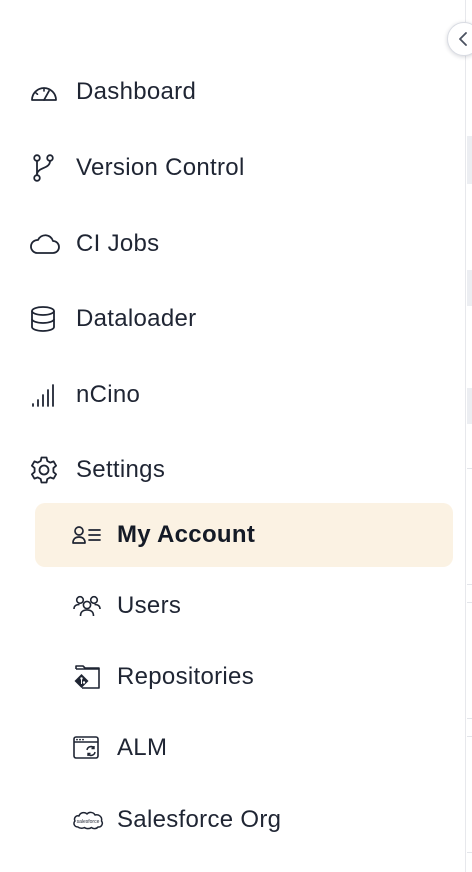  Describe the element at coordinates (464, 39) in the screenshot. I see `chevron-left-icon` at that location.